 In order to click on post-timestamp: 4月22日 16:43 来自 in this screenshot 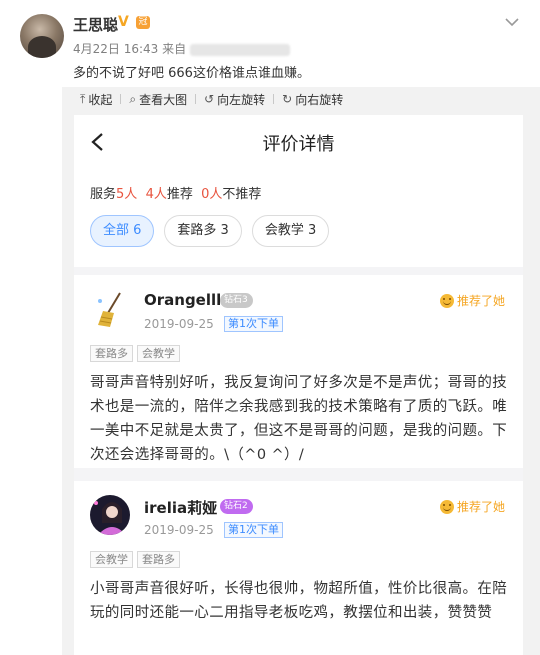, I will do `click(130, 49)`.